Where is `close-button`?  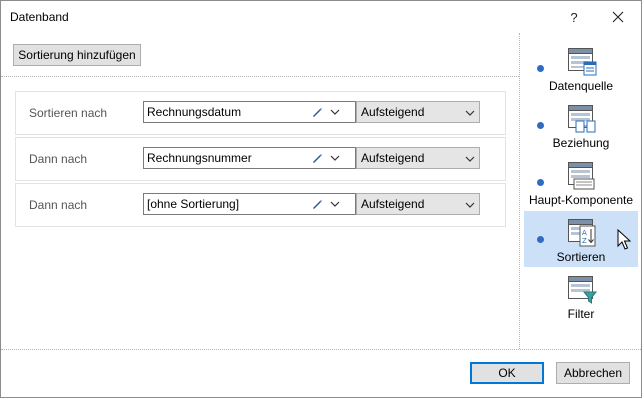 close-button is located at coordinates (618, 17).